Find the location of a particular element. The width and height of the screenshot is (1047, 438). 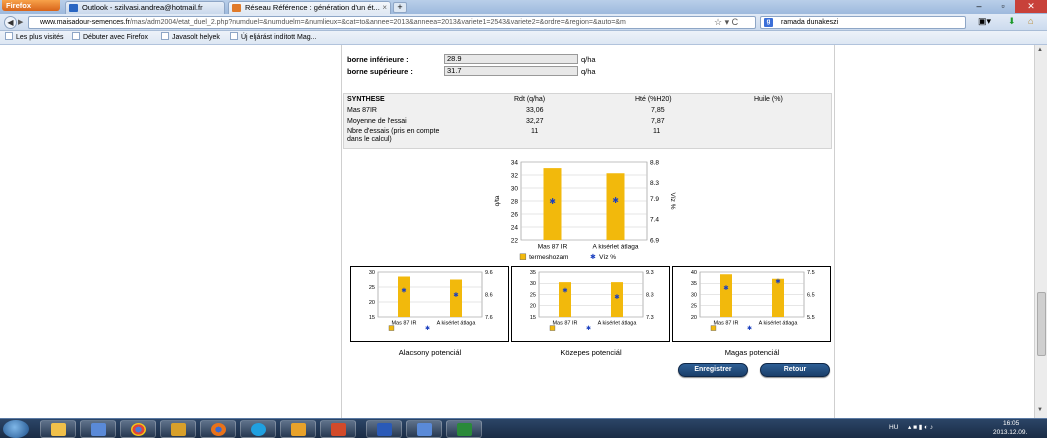

scroll-down-icon: ▼ is located at coordinates (1040, 410).